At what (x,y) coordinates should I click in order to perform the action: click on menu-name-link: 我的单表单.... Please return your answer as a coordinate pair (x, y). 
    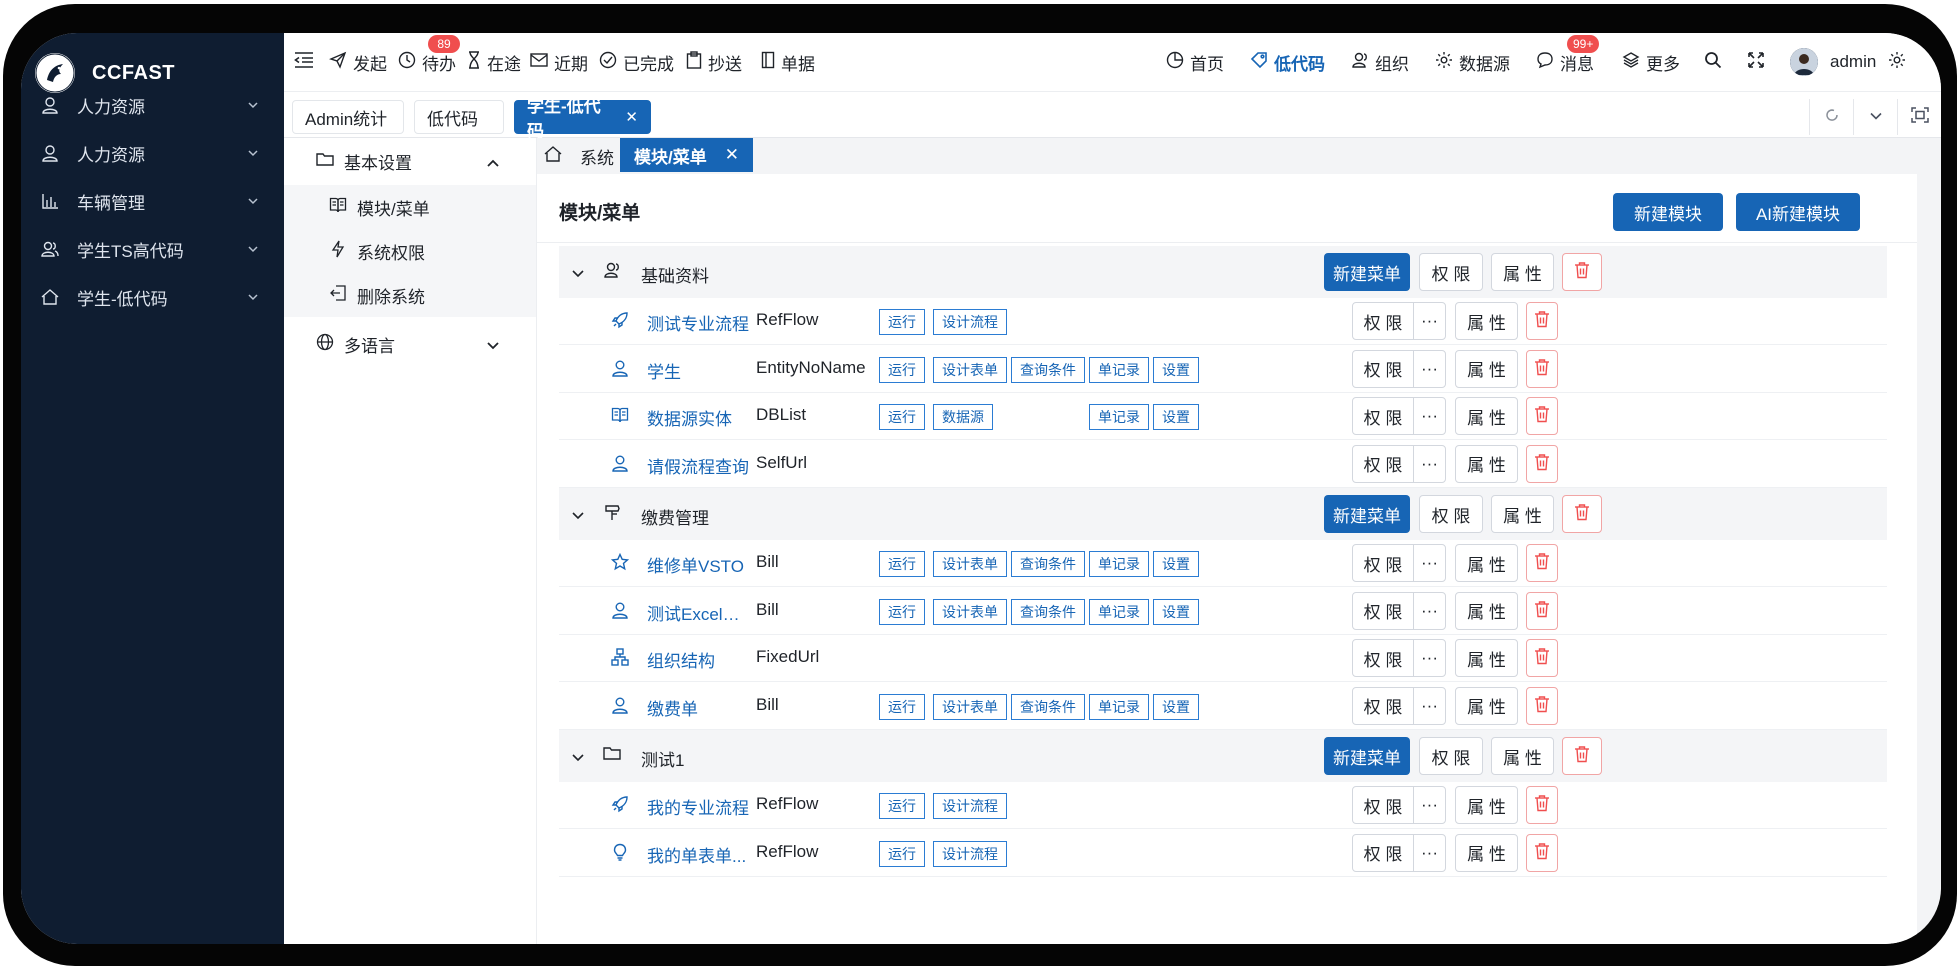
    Looking at the image, I should click on (699, 854).